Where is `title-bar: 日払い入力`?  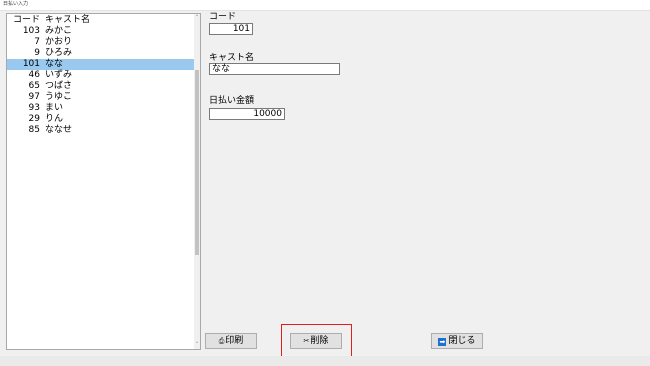 title-bar: 日払い入力 is located at coordinates (325, 5).